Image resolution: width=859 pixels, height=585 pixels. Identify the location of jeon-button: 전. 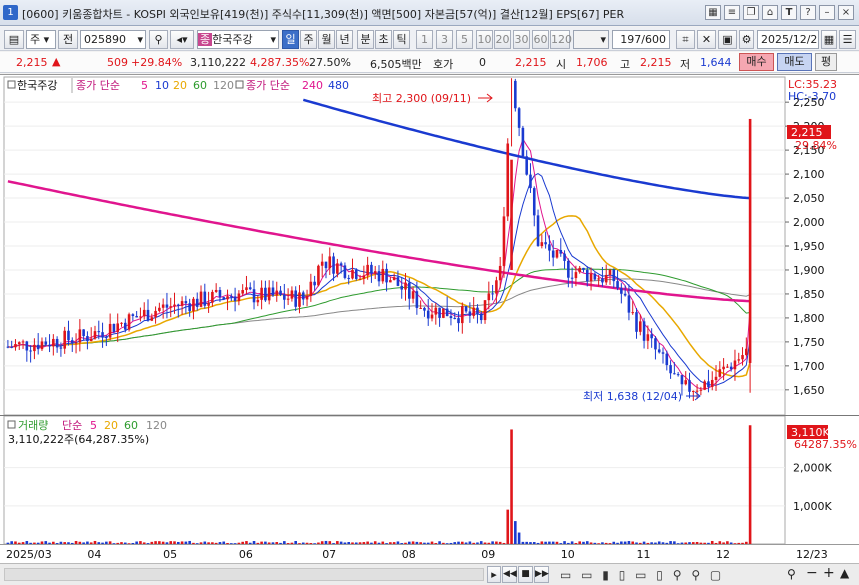
(68, 39).